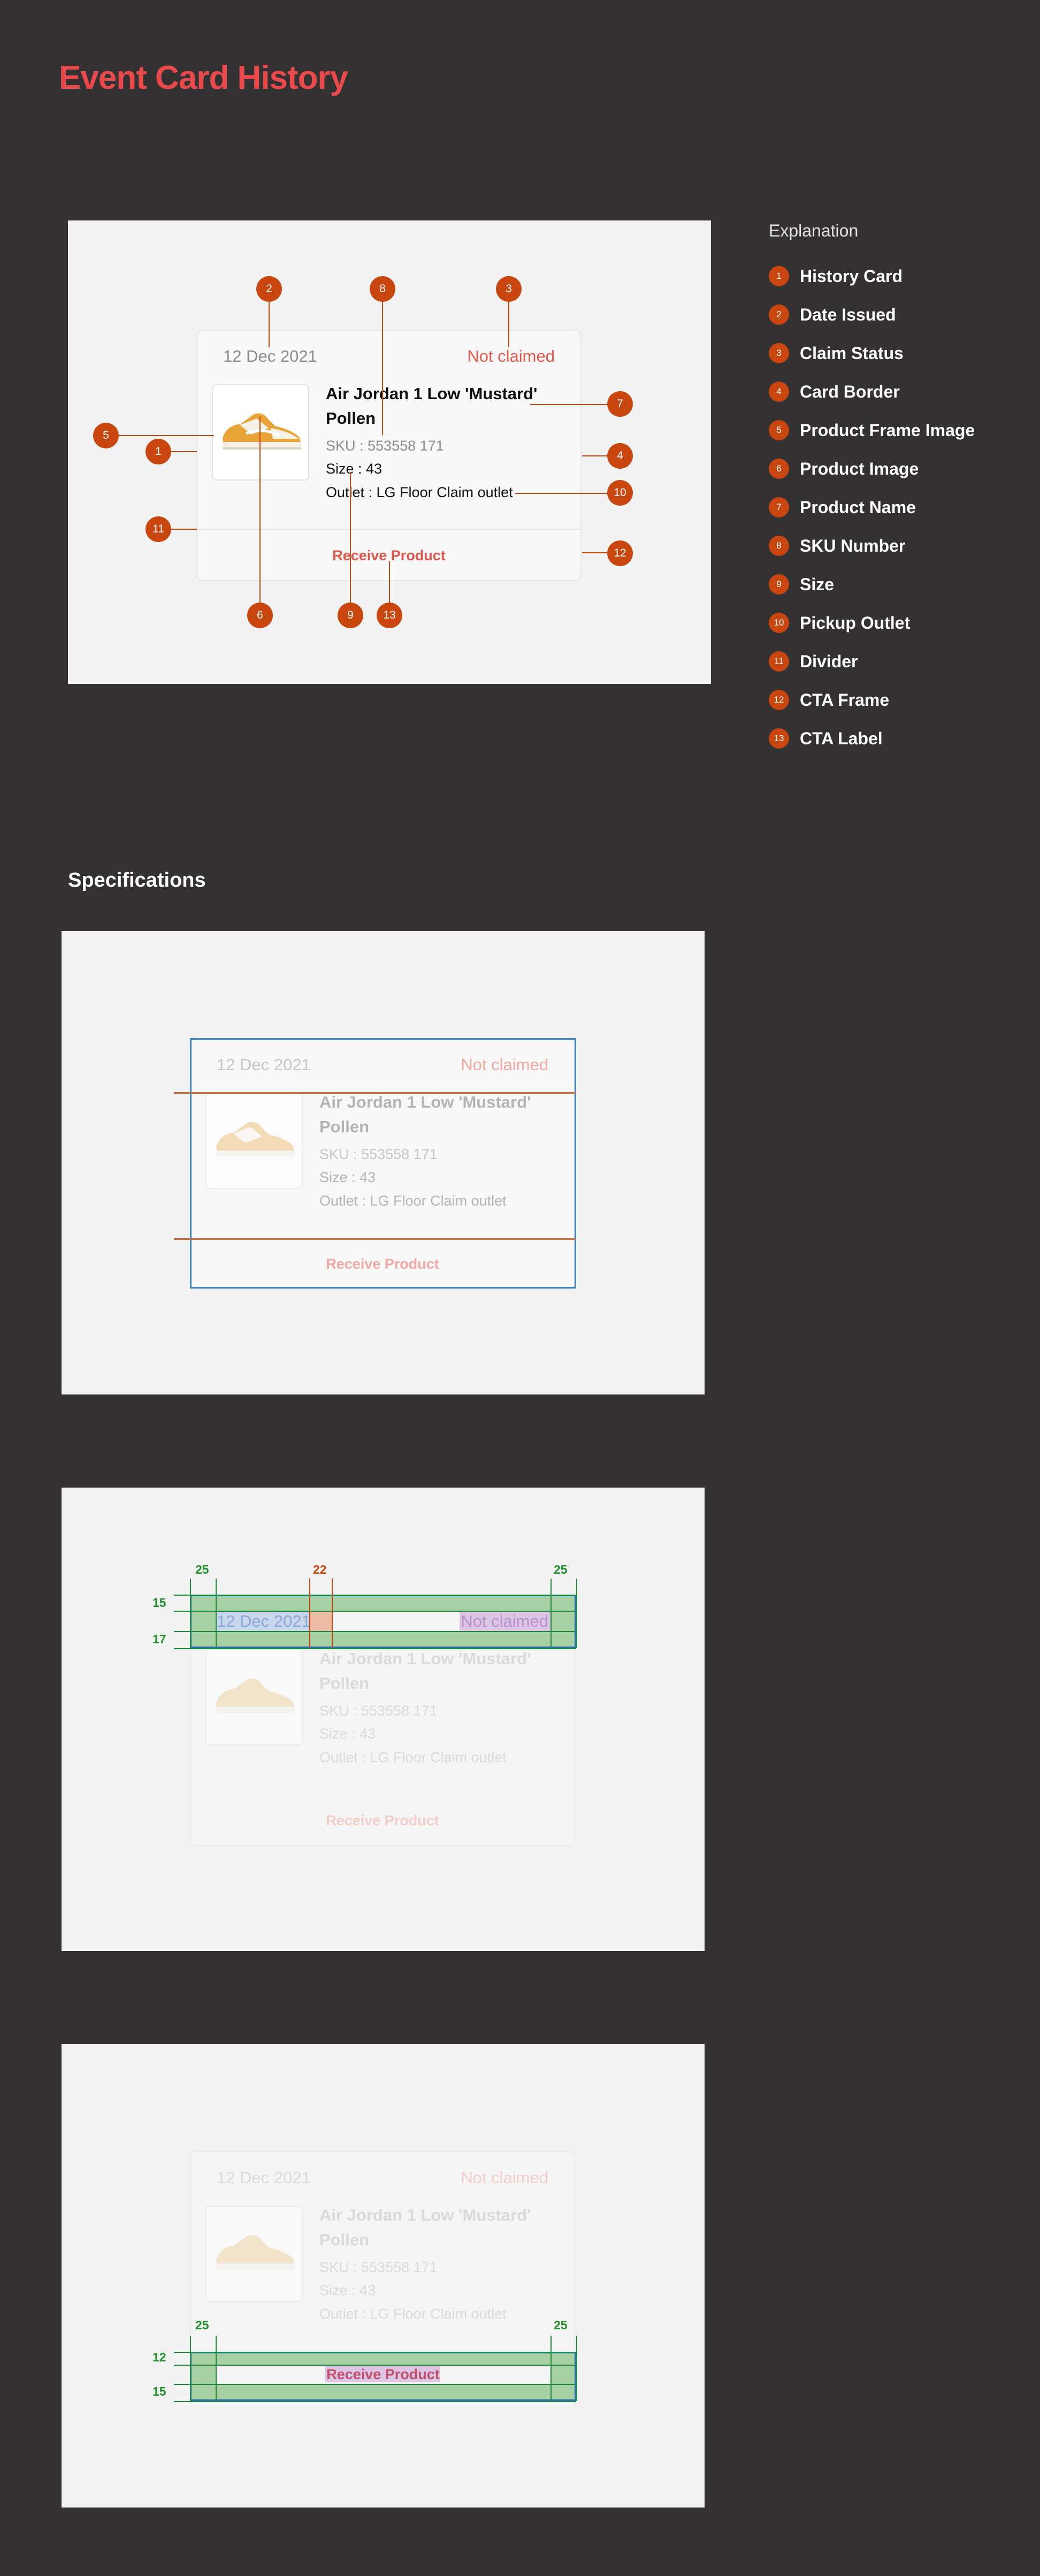 Image resolution: width=1040 pixels, height=2576 pixels. Describe the element at coordinates (839, 623) in the screenshot. I see `explanation-item: 10 Pickup Outlet` at that location.